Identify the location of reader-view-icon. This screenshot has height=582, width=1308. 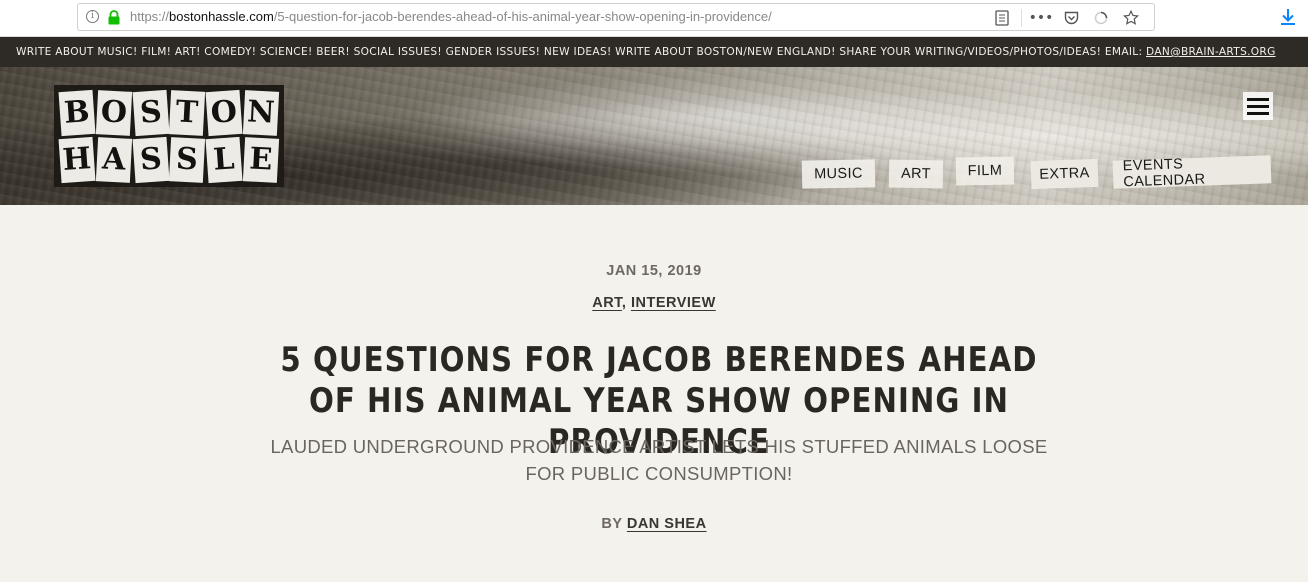
(1002, 18).